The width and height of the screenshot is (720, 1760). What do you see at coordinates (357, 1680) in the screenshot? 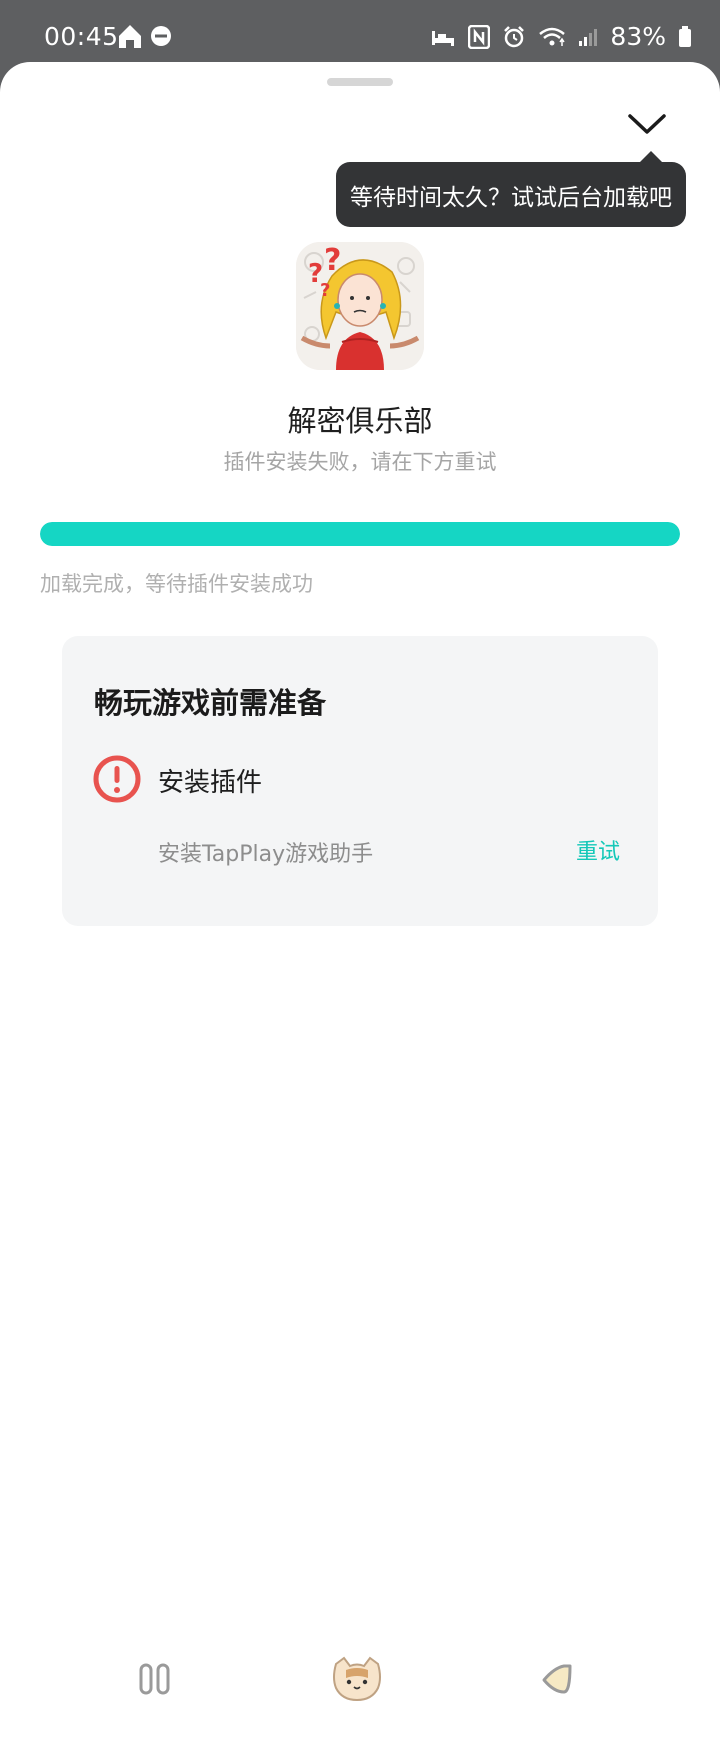
I see `home-cat-icon` at bounding box center [357, 1680].